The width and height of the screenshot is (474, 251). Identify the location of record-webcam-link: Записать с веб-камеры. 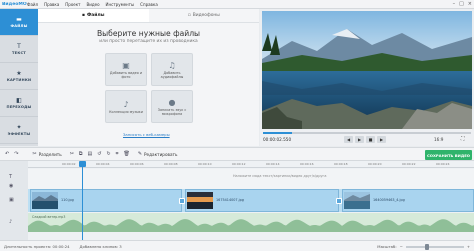
(146, 134).